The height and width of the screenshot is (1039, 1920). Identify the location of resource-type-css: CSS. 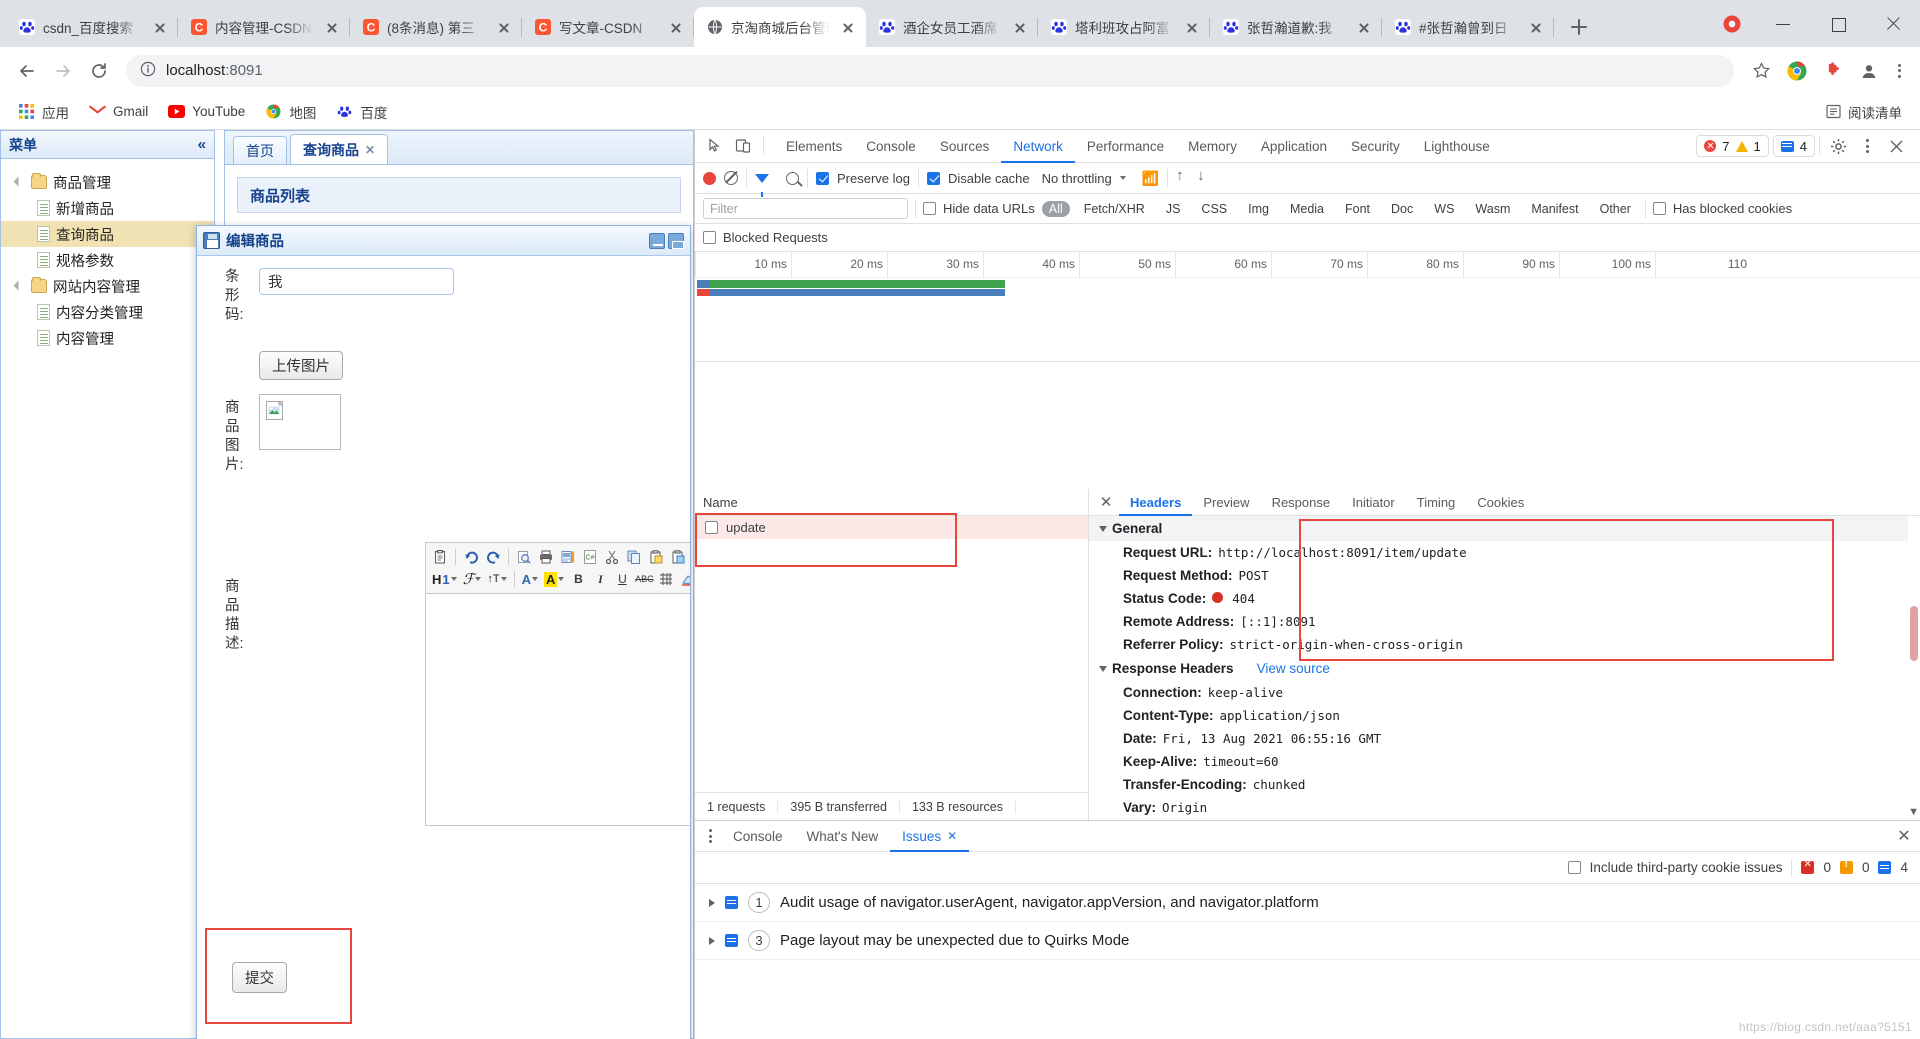
(1214, 209).